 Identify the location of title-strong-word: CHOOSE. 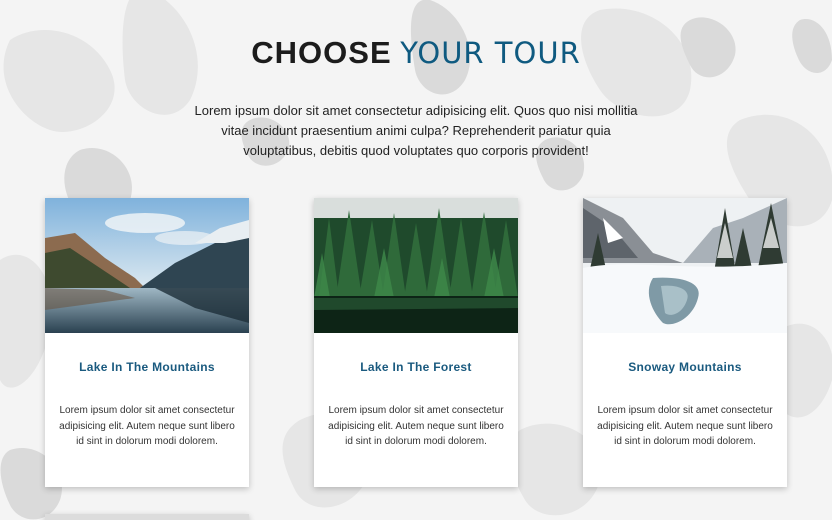
(321, 52).